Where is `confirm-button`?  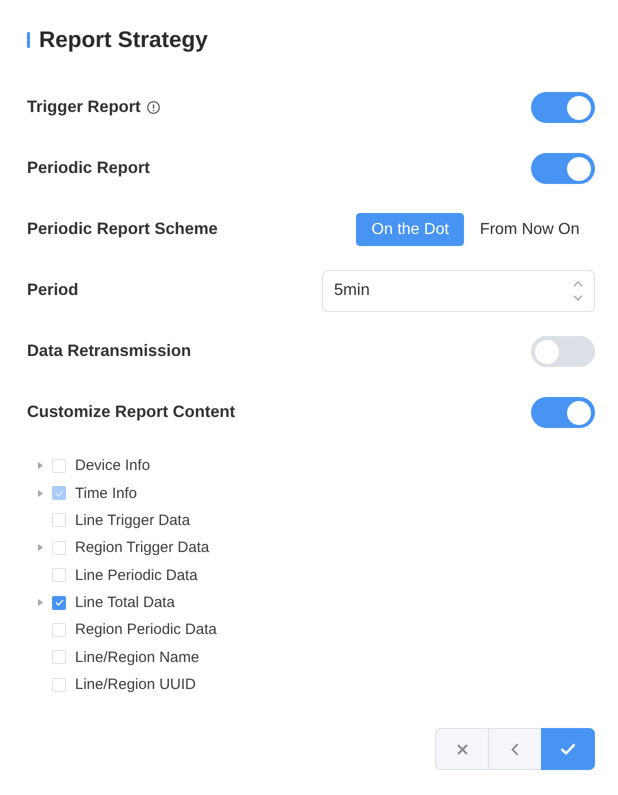 confirm-button is located at coordinates (568, 749).